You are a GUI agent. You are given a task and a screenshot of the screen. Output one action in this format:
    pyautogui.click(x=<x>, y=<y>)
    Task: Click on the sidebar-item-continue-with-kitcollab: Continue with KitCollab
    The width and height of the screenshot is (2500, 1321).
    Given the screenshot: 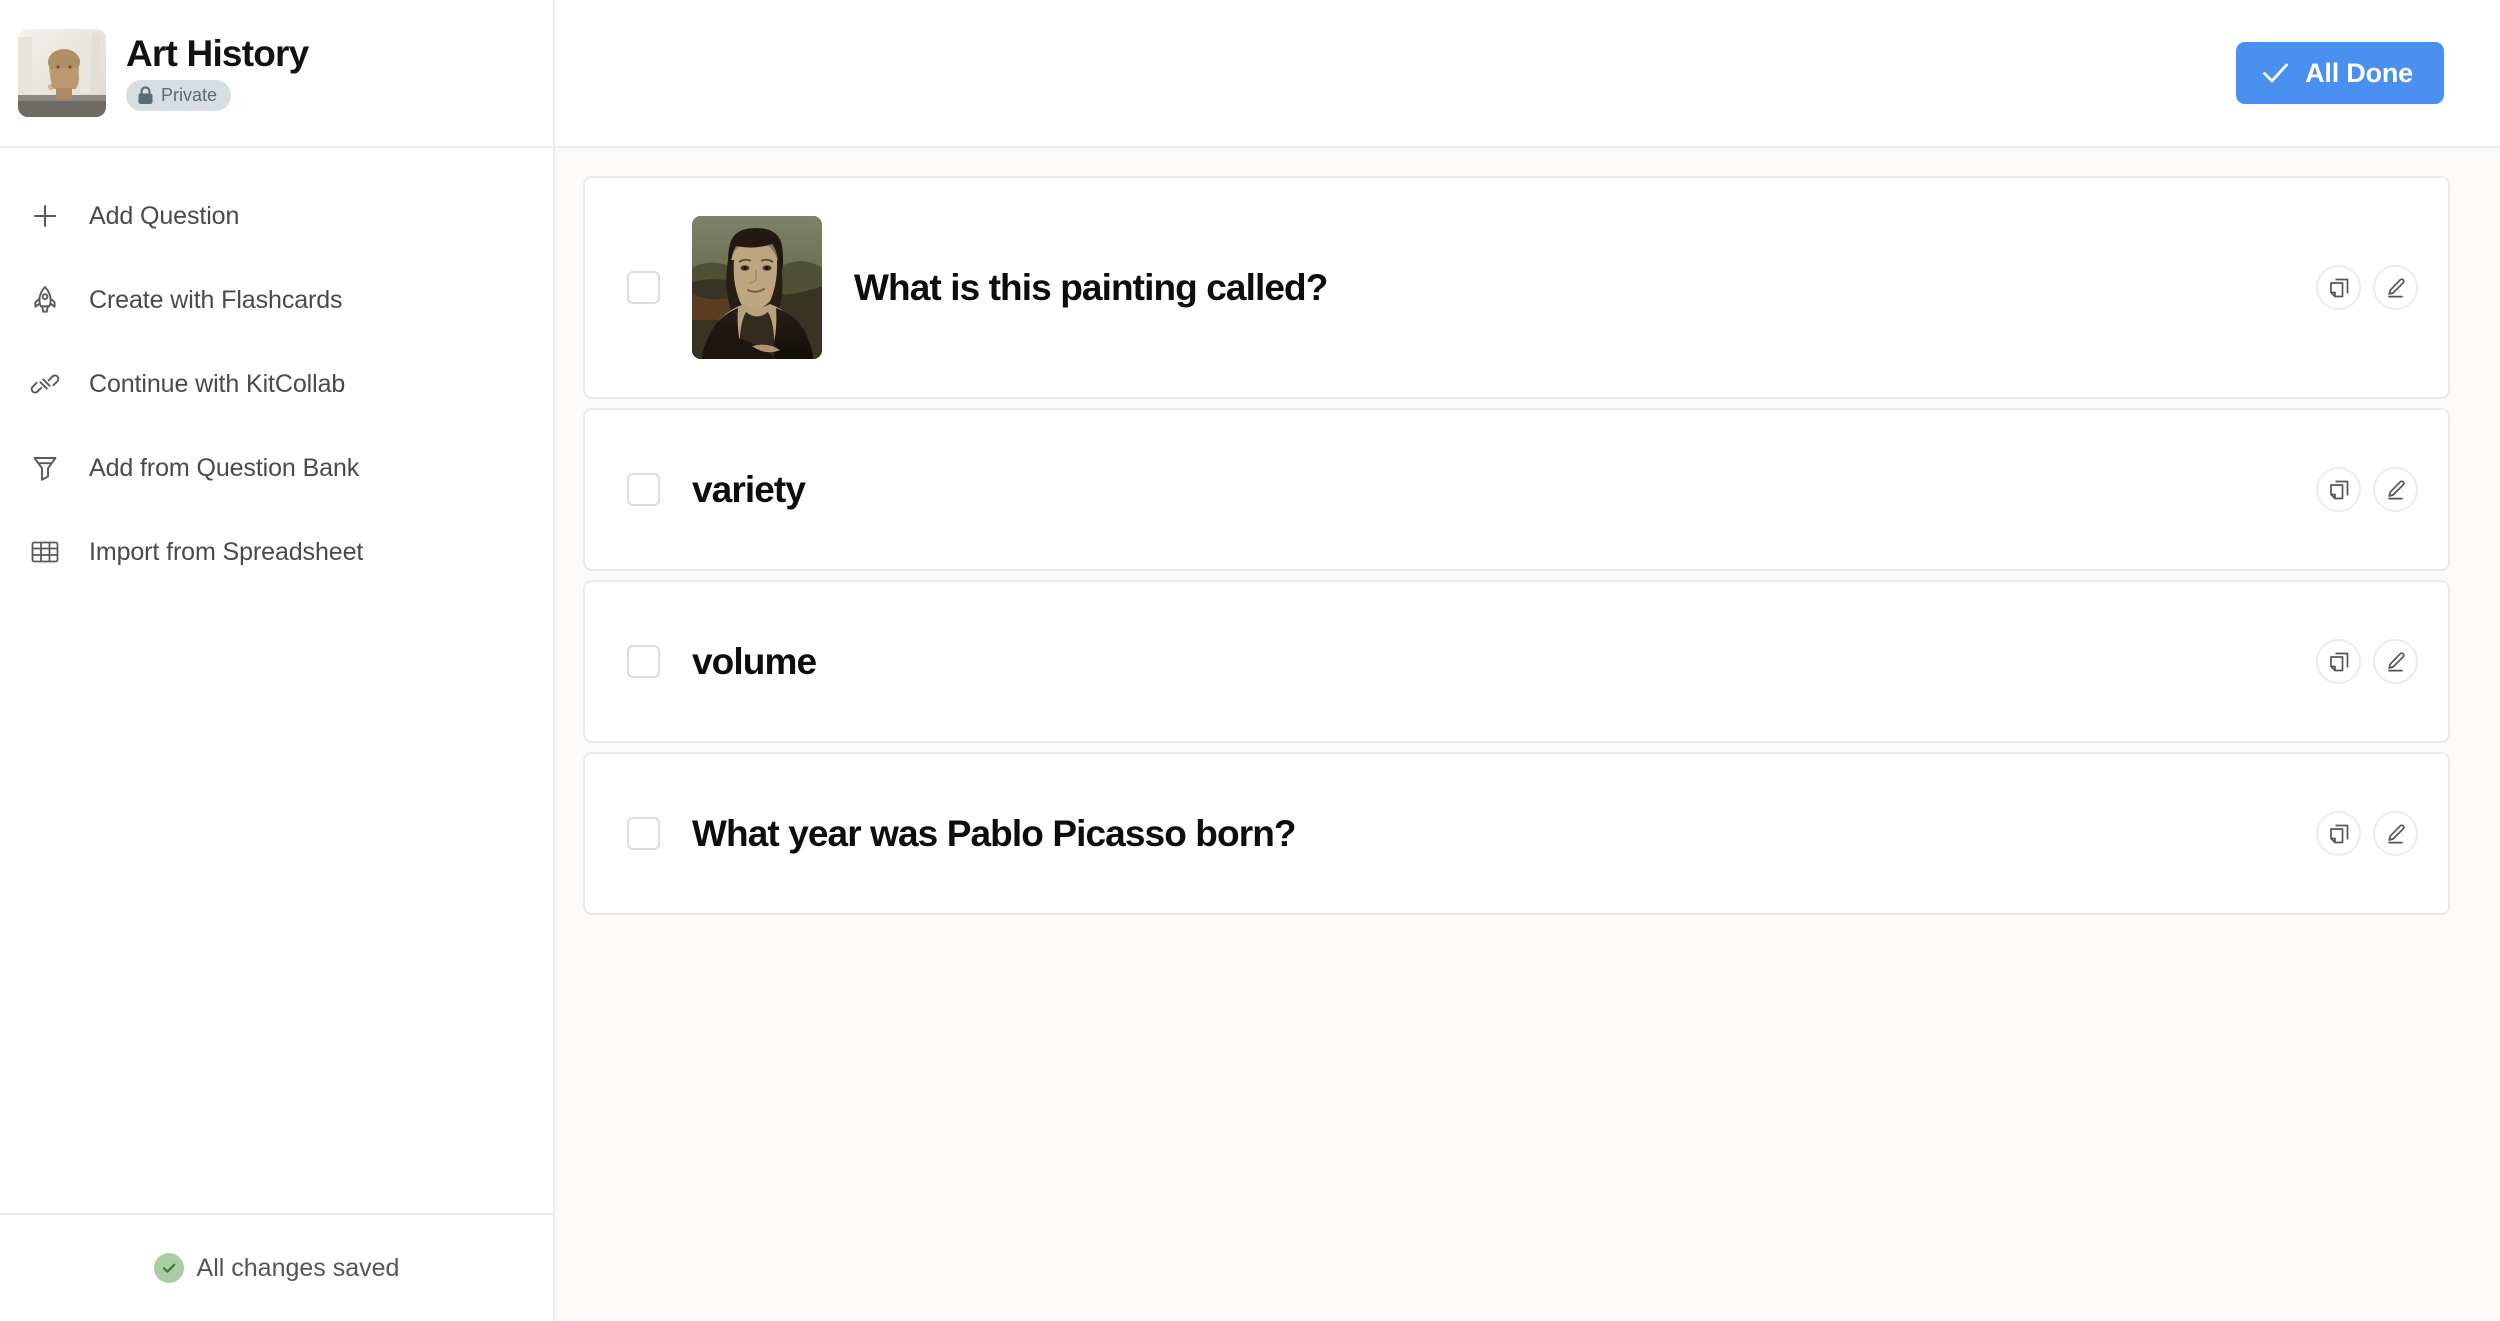 What is the action you would take?
    pyautogui.click(x=276, y=384)
    